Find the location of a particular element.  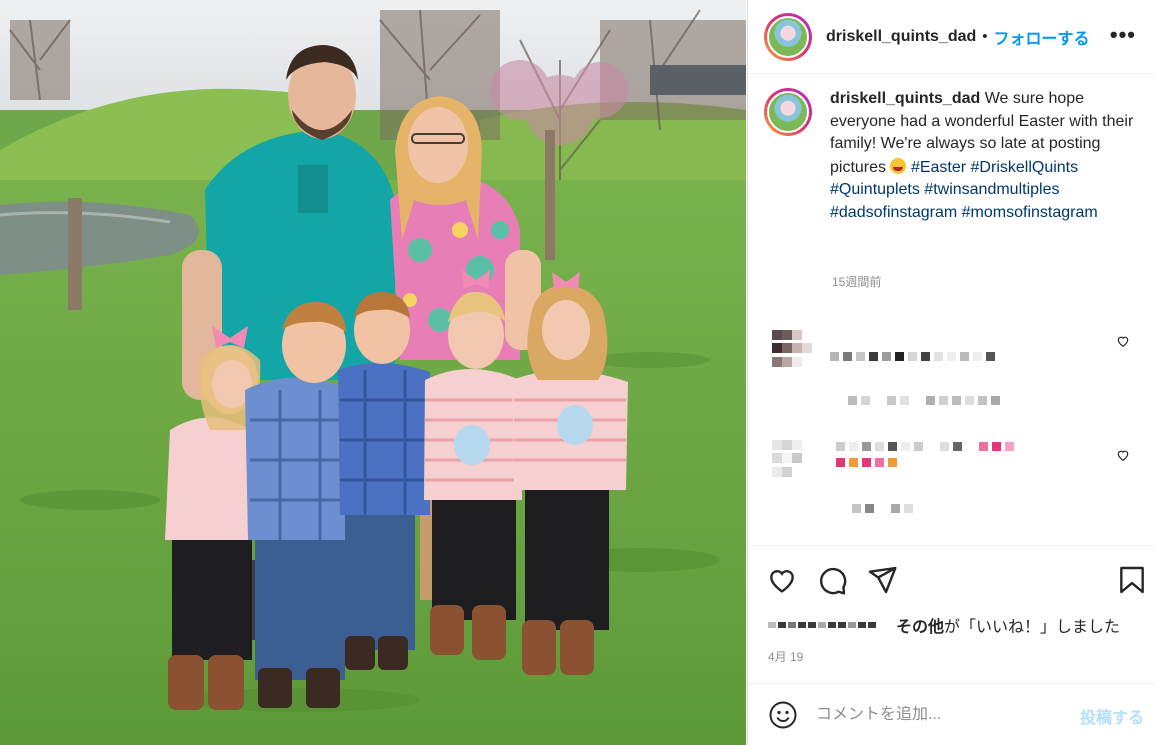

smile-icon is located at coordinates (783, 715).